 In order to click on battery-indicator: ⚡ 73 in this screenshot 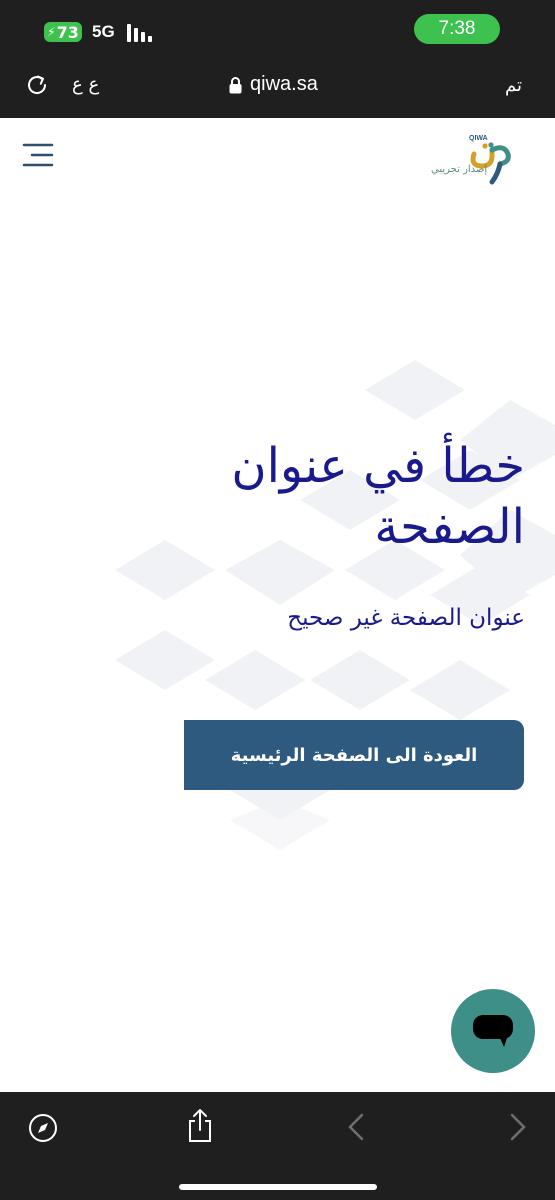, I will do `click(63, 32)`.